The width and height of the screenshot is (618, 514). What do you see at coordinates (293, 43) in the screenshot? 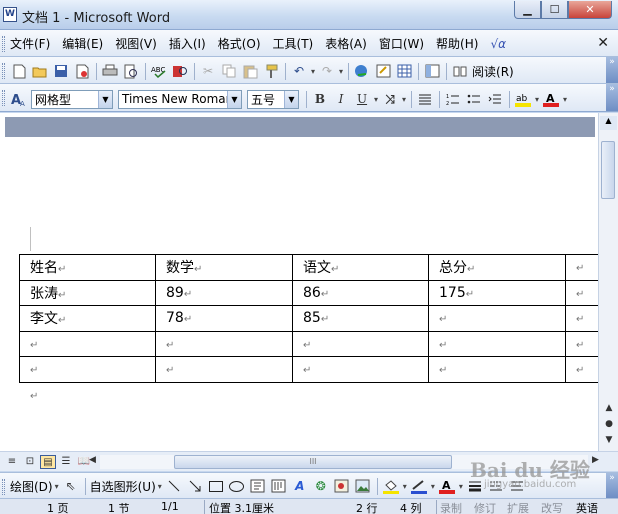
I see `menu-tools: 工具(T)` at bounding box center [293, 43].